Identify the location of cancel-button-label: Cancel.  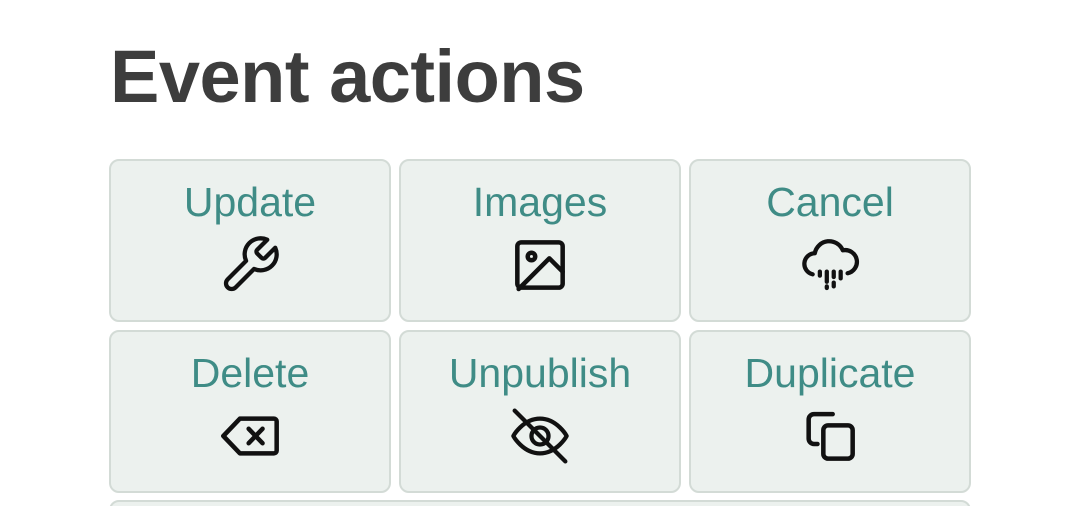
(830, 202).